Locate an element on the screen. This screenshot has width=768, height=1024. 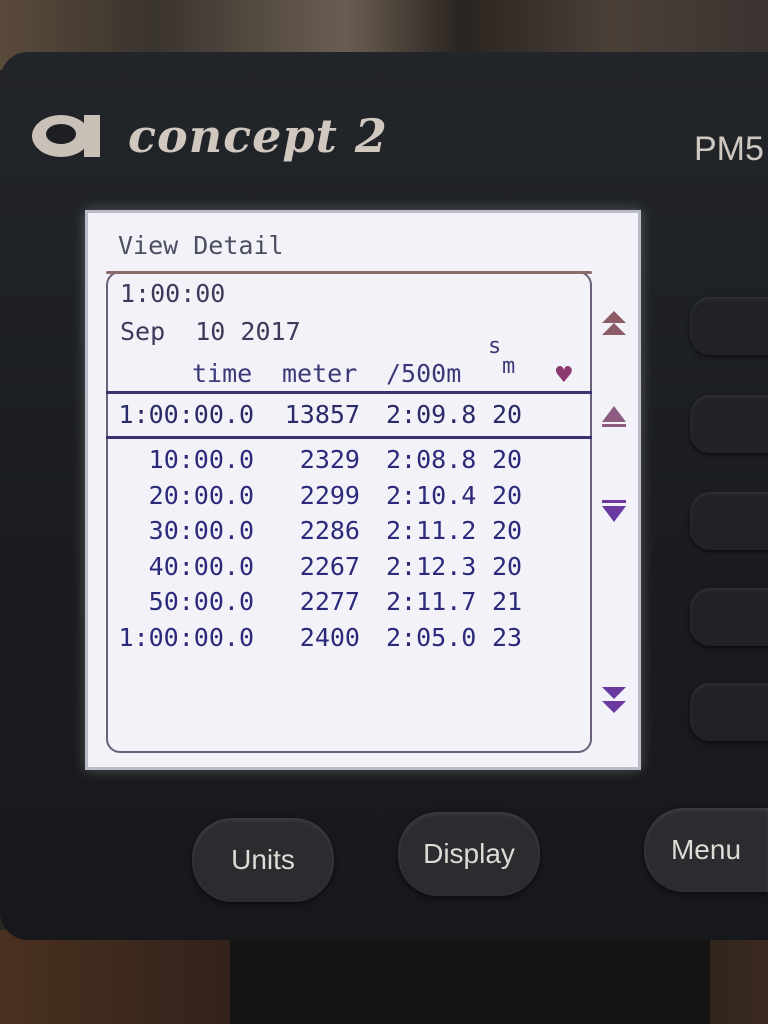
table-row: 40:00.0 2267 2:12.3 20 is located at coordinates (305, 569).